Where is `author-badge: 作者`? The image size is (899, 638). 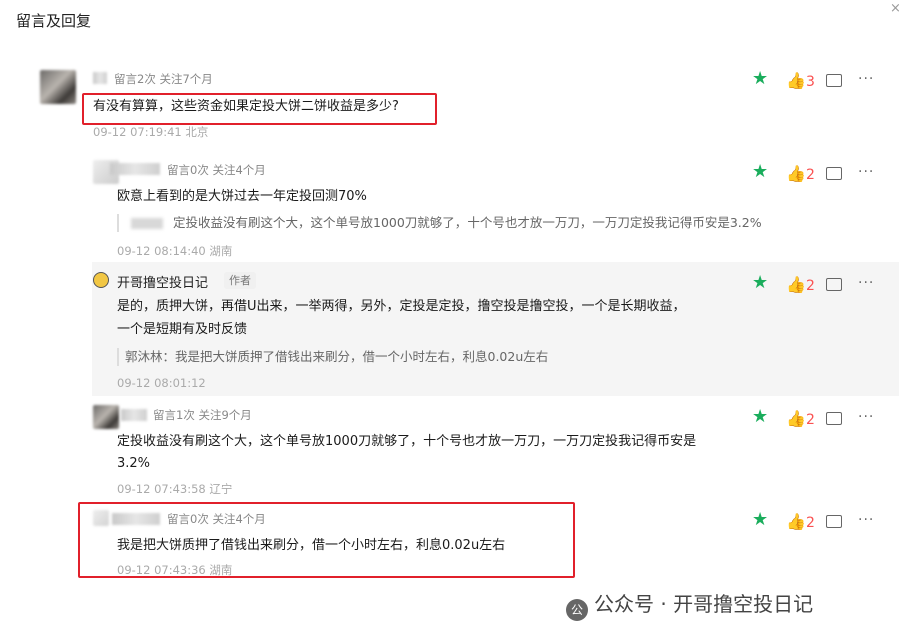
author-badge: 作者 is located at coordinates (240, 280).